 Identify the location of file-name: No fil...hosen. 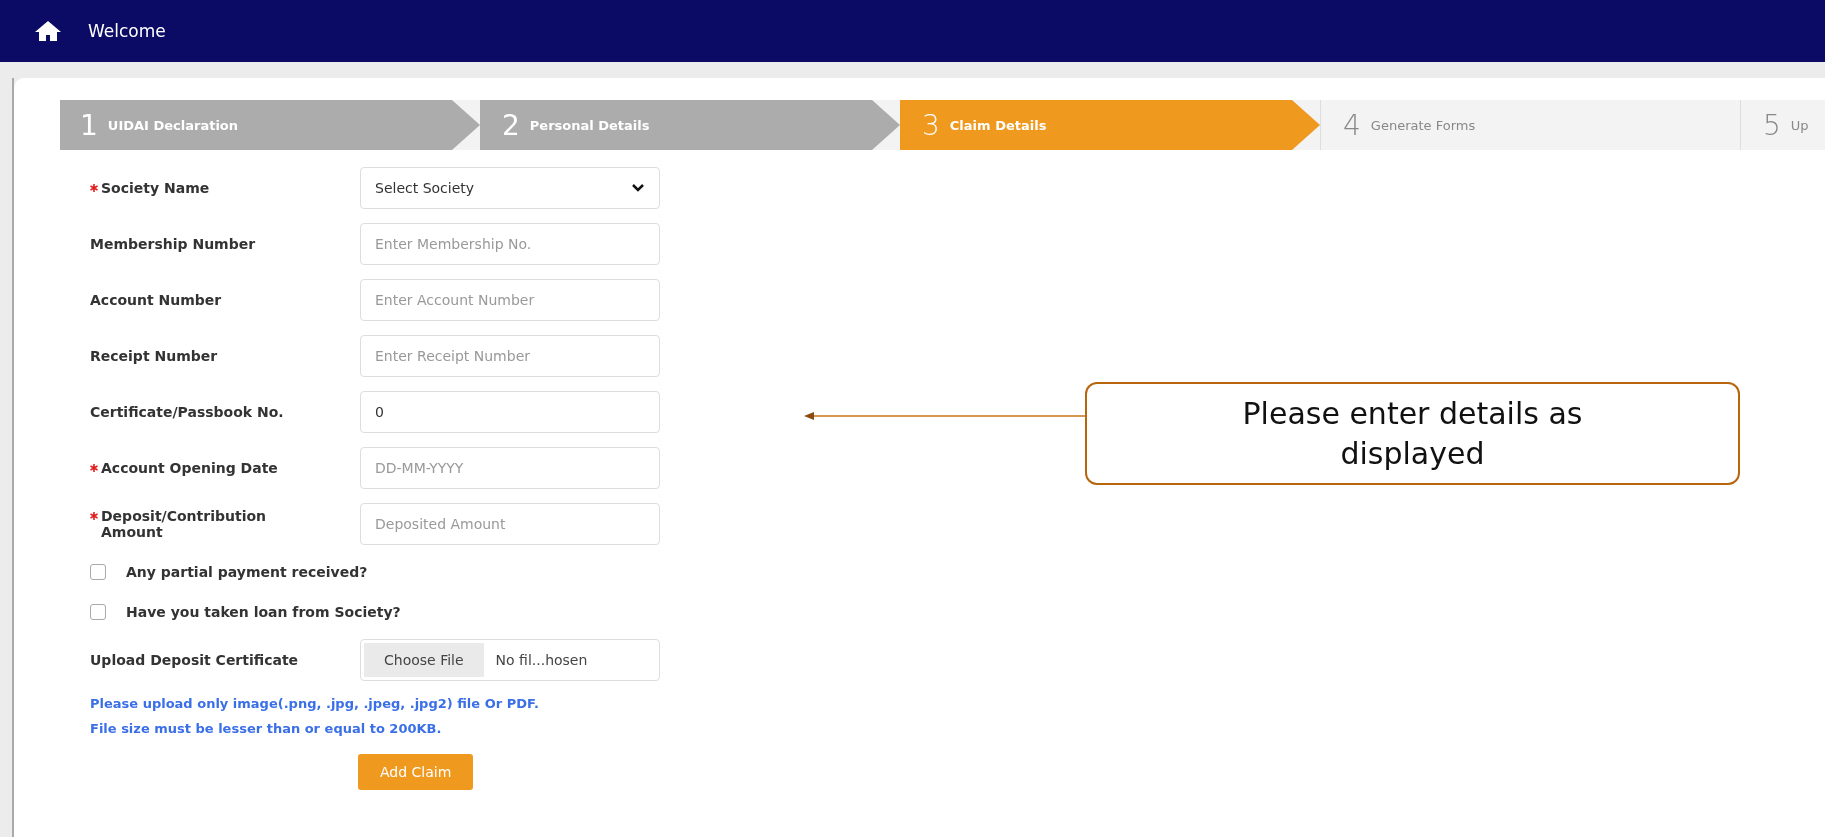
(541, 660).